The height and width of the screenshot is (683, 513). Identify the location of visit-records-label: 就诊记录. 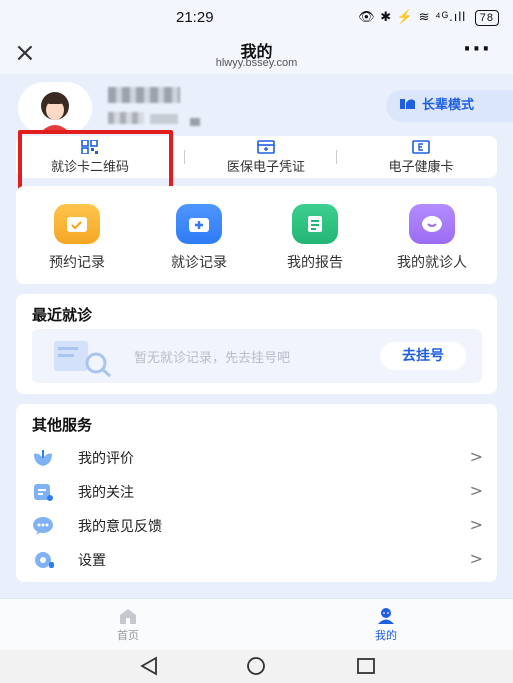
(199, 263).